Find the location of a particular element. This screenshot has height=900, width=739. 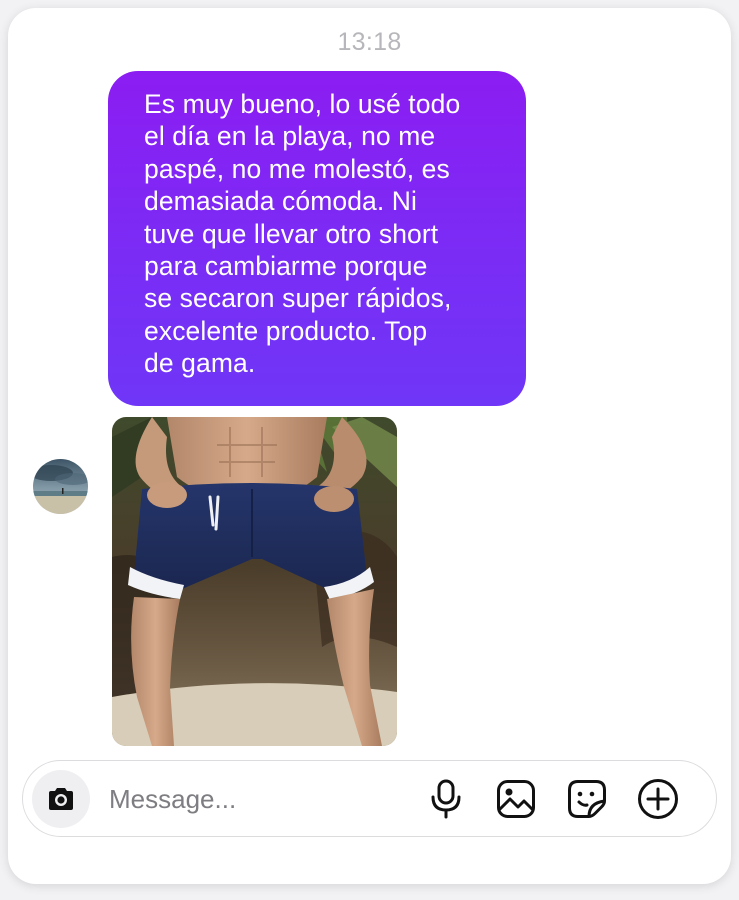

microphone-button is located at coordinates (446, 799).